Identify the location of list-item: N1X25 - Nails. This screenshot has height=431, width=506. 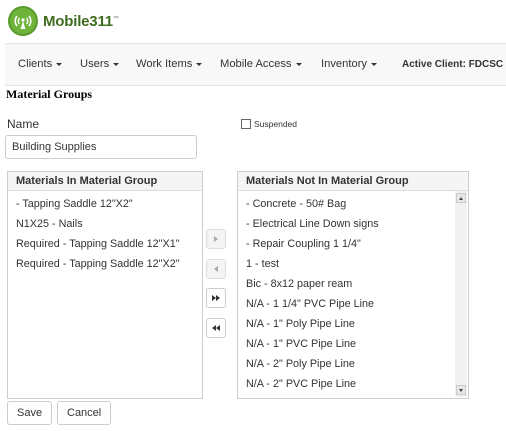
(105, 224).